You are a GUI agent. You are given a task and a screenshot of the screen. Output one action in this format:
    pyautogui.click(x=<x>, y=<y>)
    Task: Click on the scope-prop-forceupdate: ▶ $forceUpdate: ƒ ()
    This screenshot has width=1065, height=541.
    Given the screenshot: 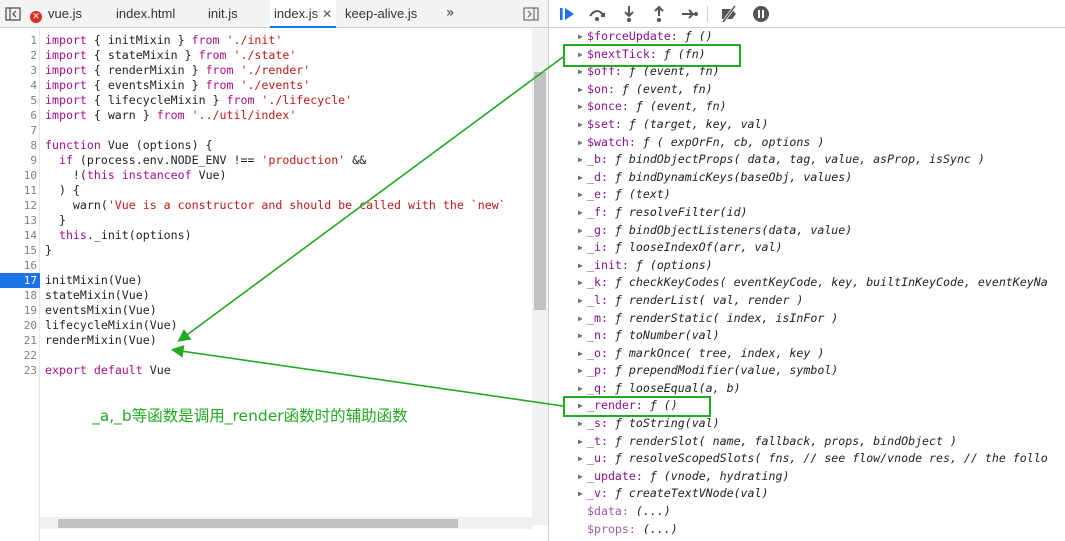 What is the action you would take?
    pyautogui.click(x=807, y=37)
    